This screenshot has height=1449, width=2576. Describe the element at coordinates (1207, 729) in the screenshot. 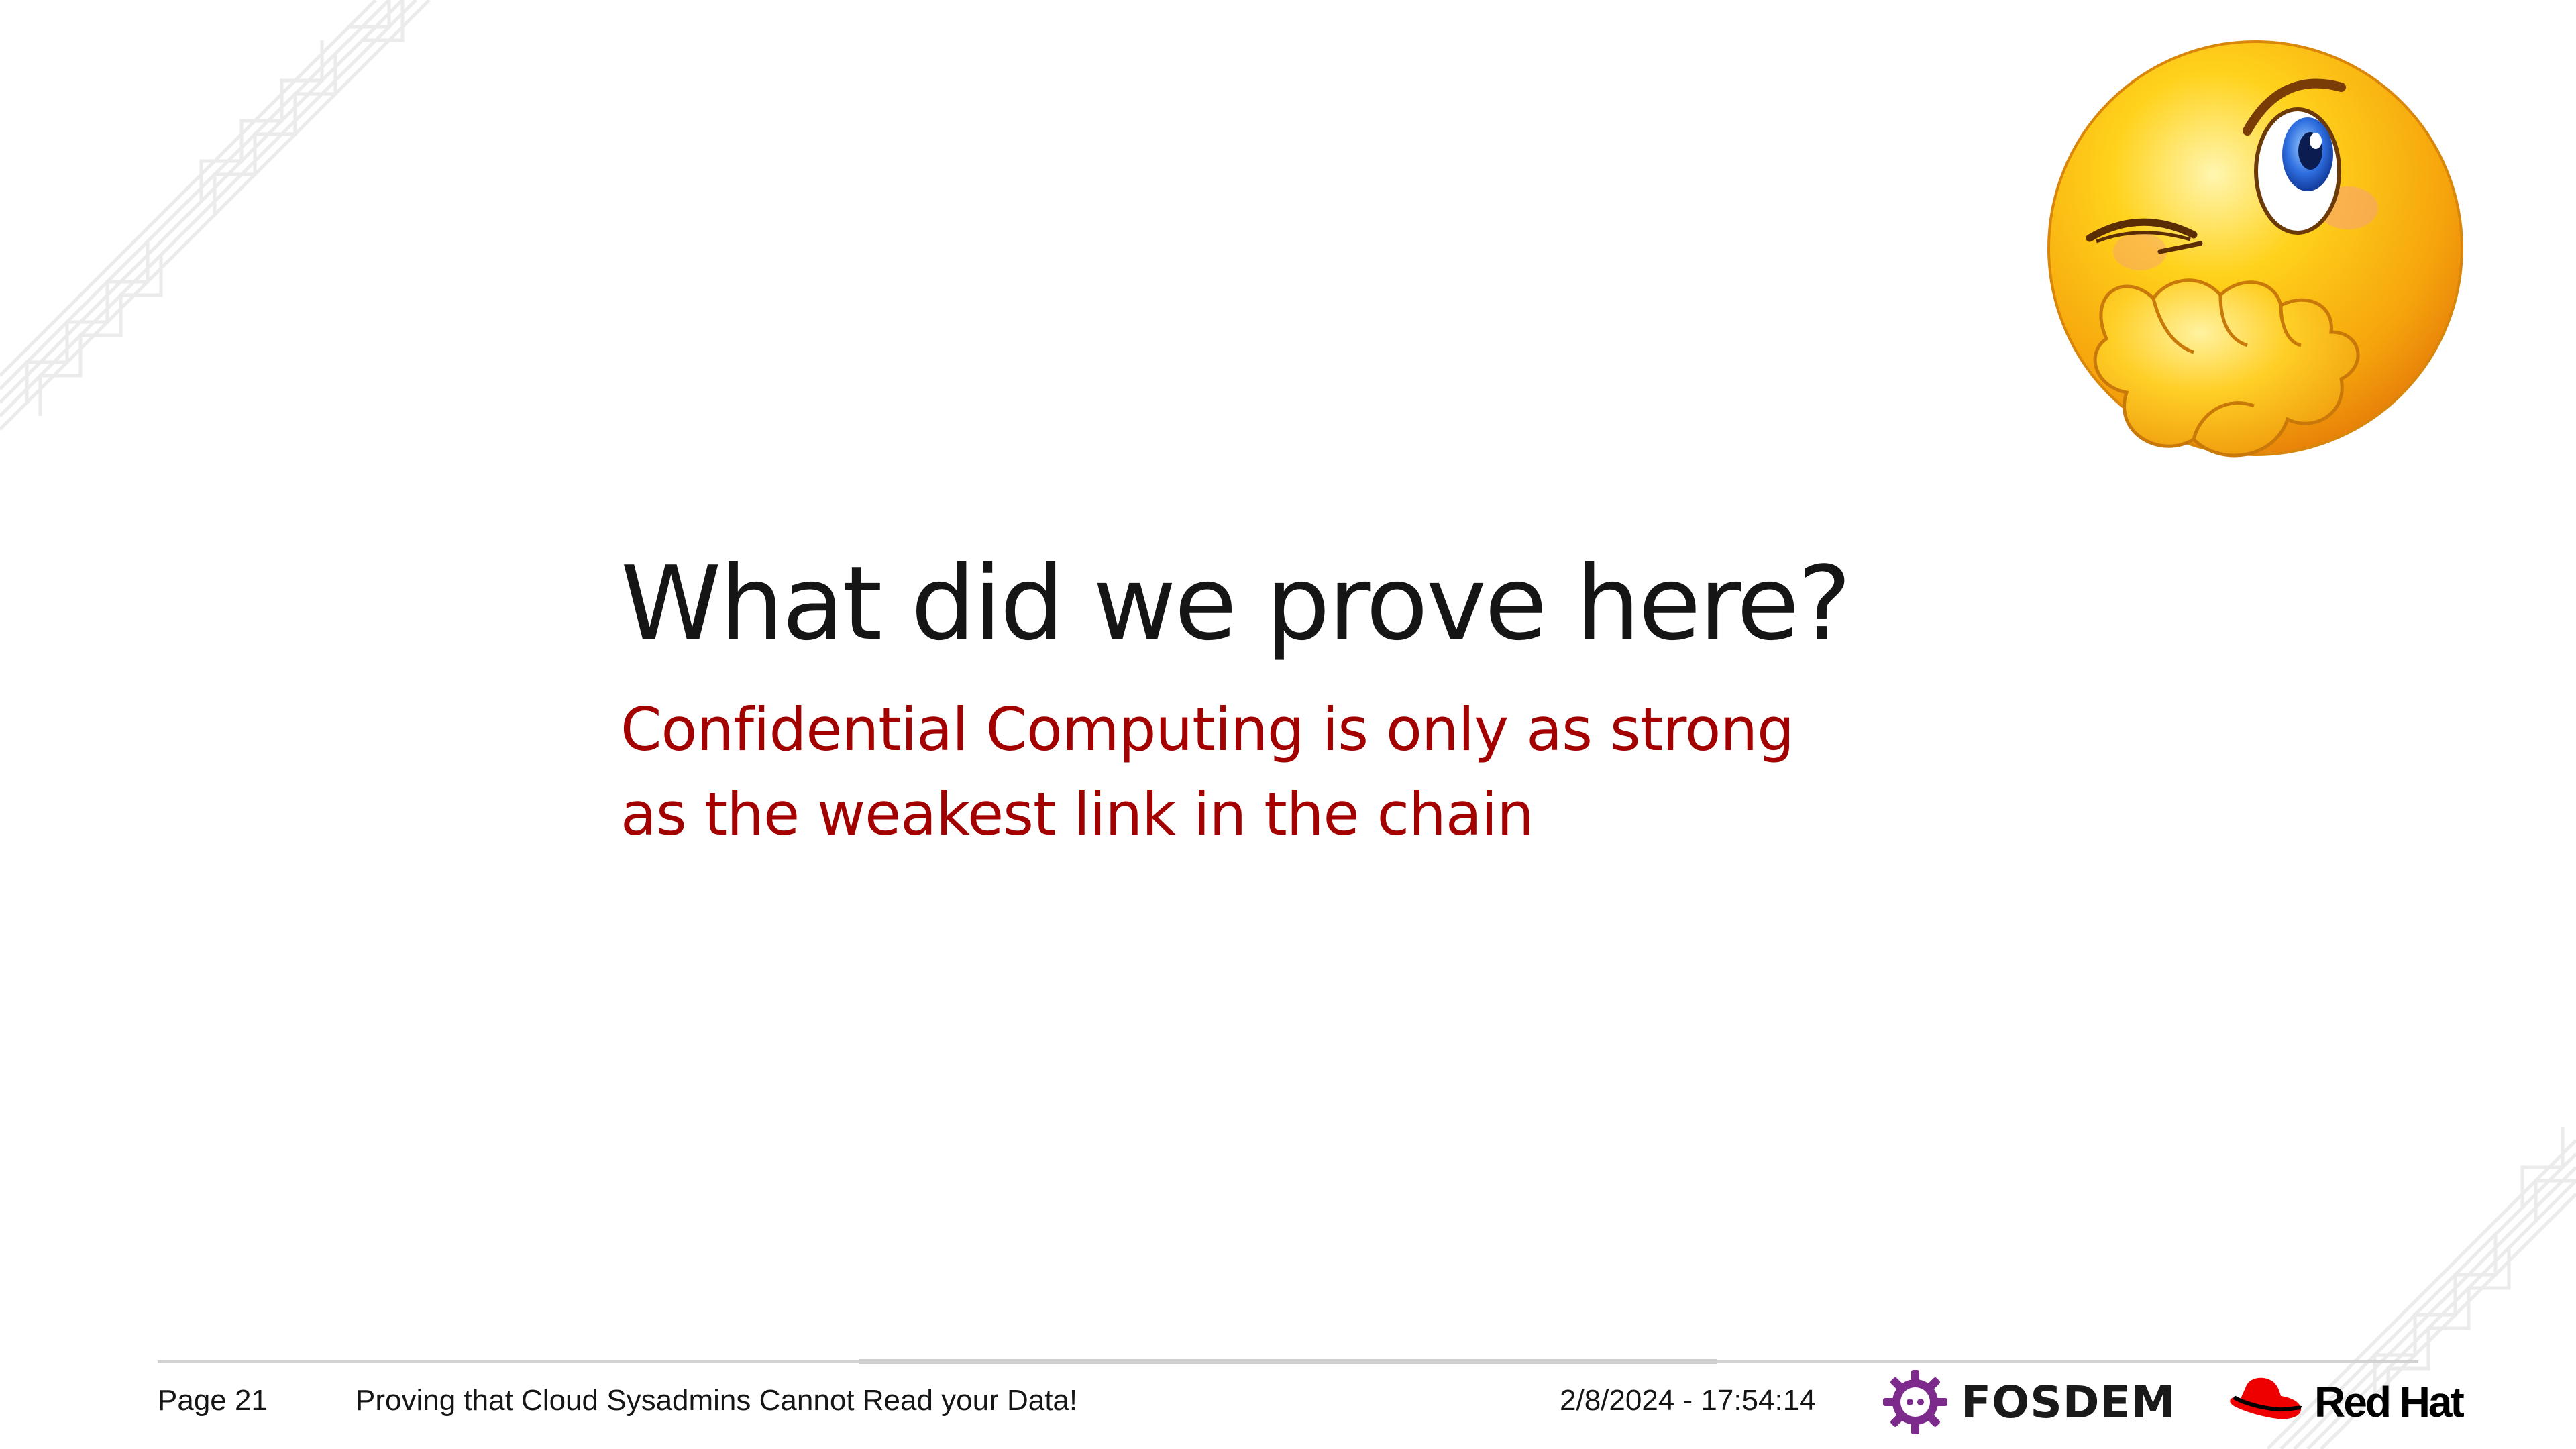

I see `subtitle-line-1: Confidential Computing is only as strong` at that location.